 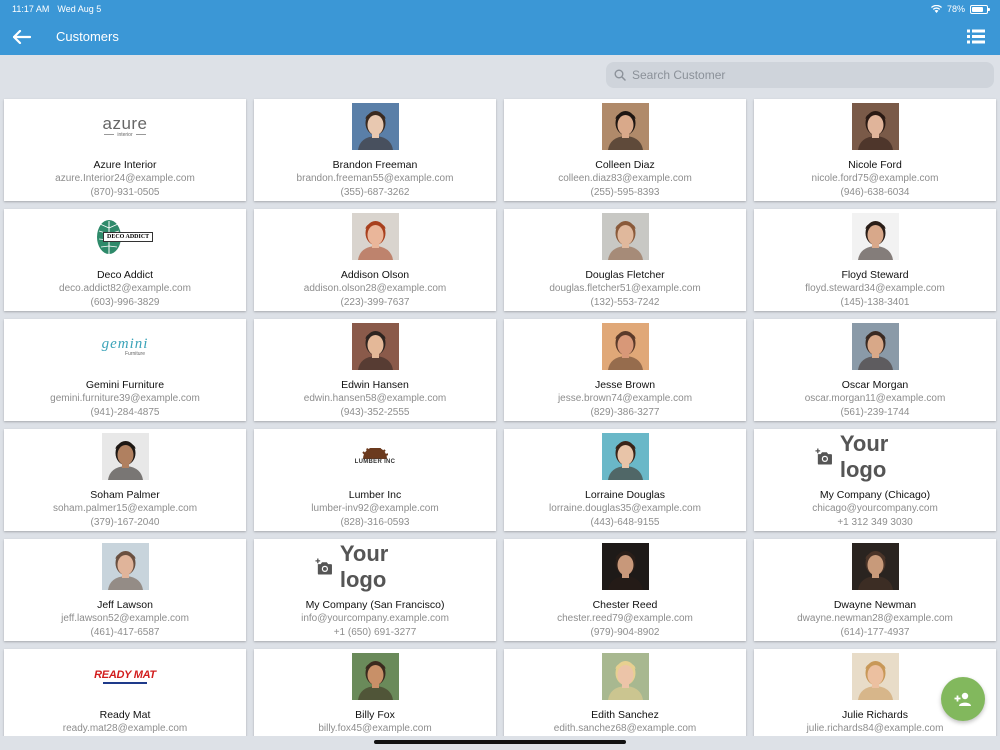 What do you see at coordinates (375, 275) in the screenshot?
I see `customer-name: Addison Olson` at bounding box center [375, 275].